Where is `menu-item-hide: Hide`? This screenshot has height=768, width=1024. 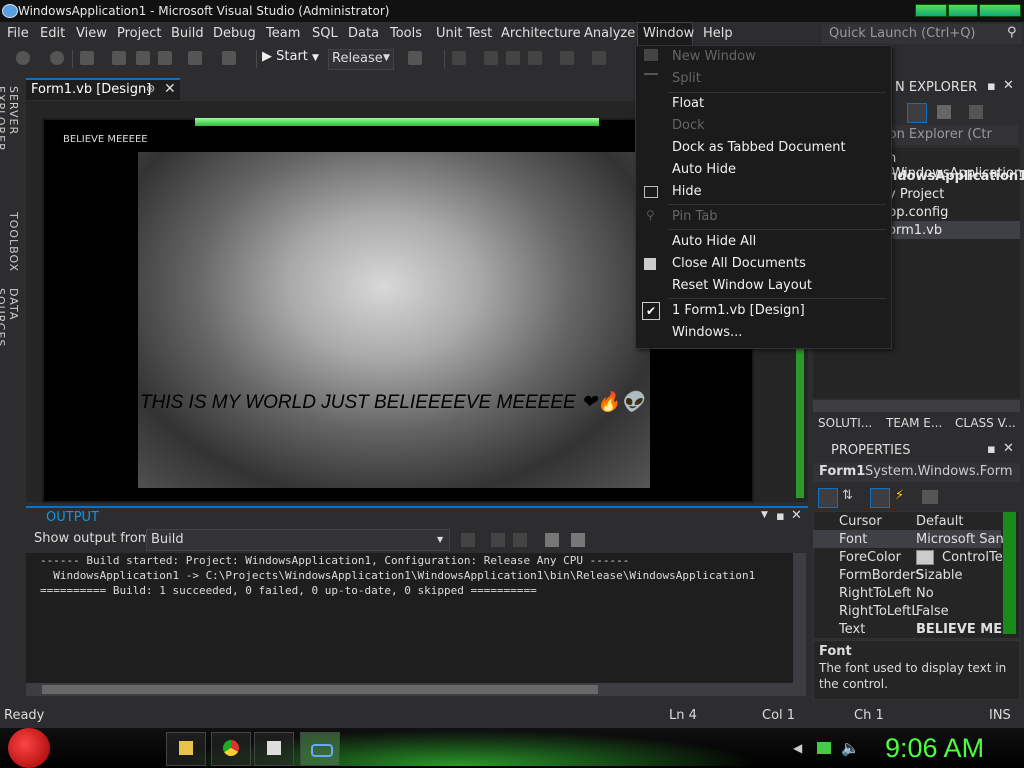
menu-item-hide: Hide is located at coordinates (687, 191).